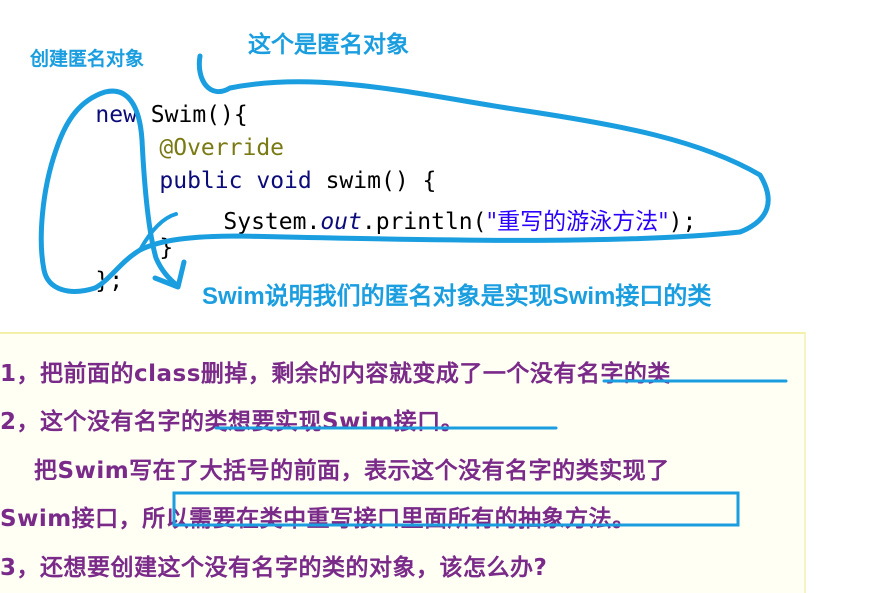 This screenshot has height=593, width=886. I want to click on slide-line-2: 2，这个没有名字的类想要实现Swim接口。, so click(232, 422).